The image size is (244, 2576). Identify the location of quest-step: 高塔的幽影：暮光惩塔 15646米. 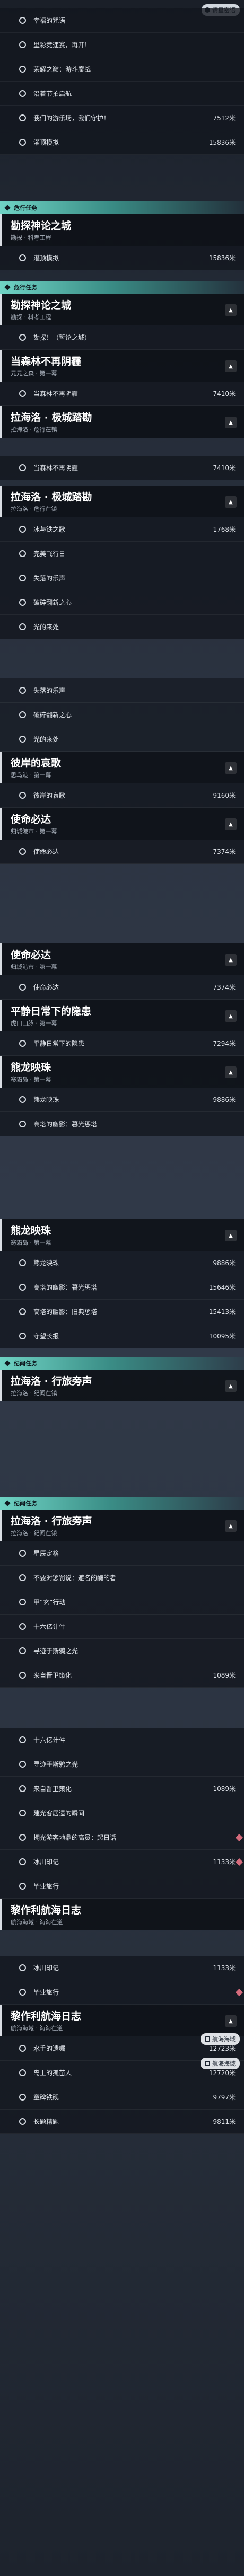
(122, 1287).